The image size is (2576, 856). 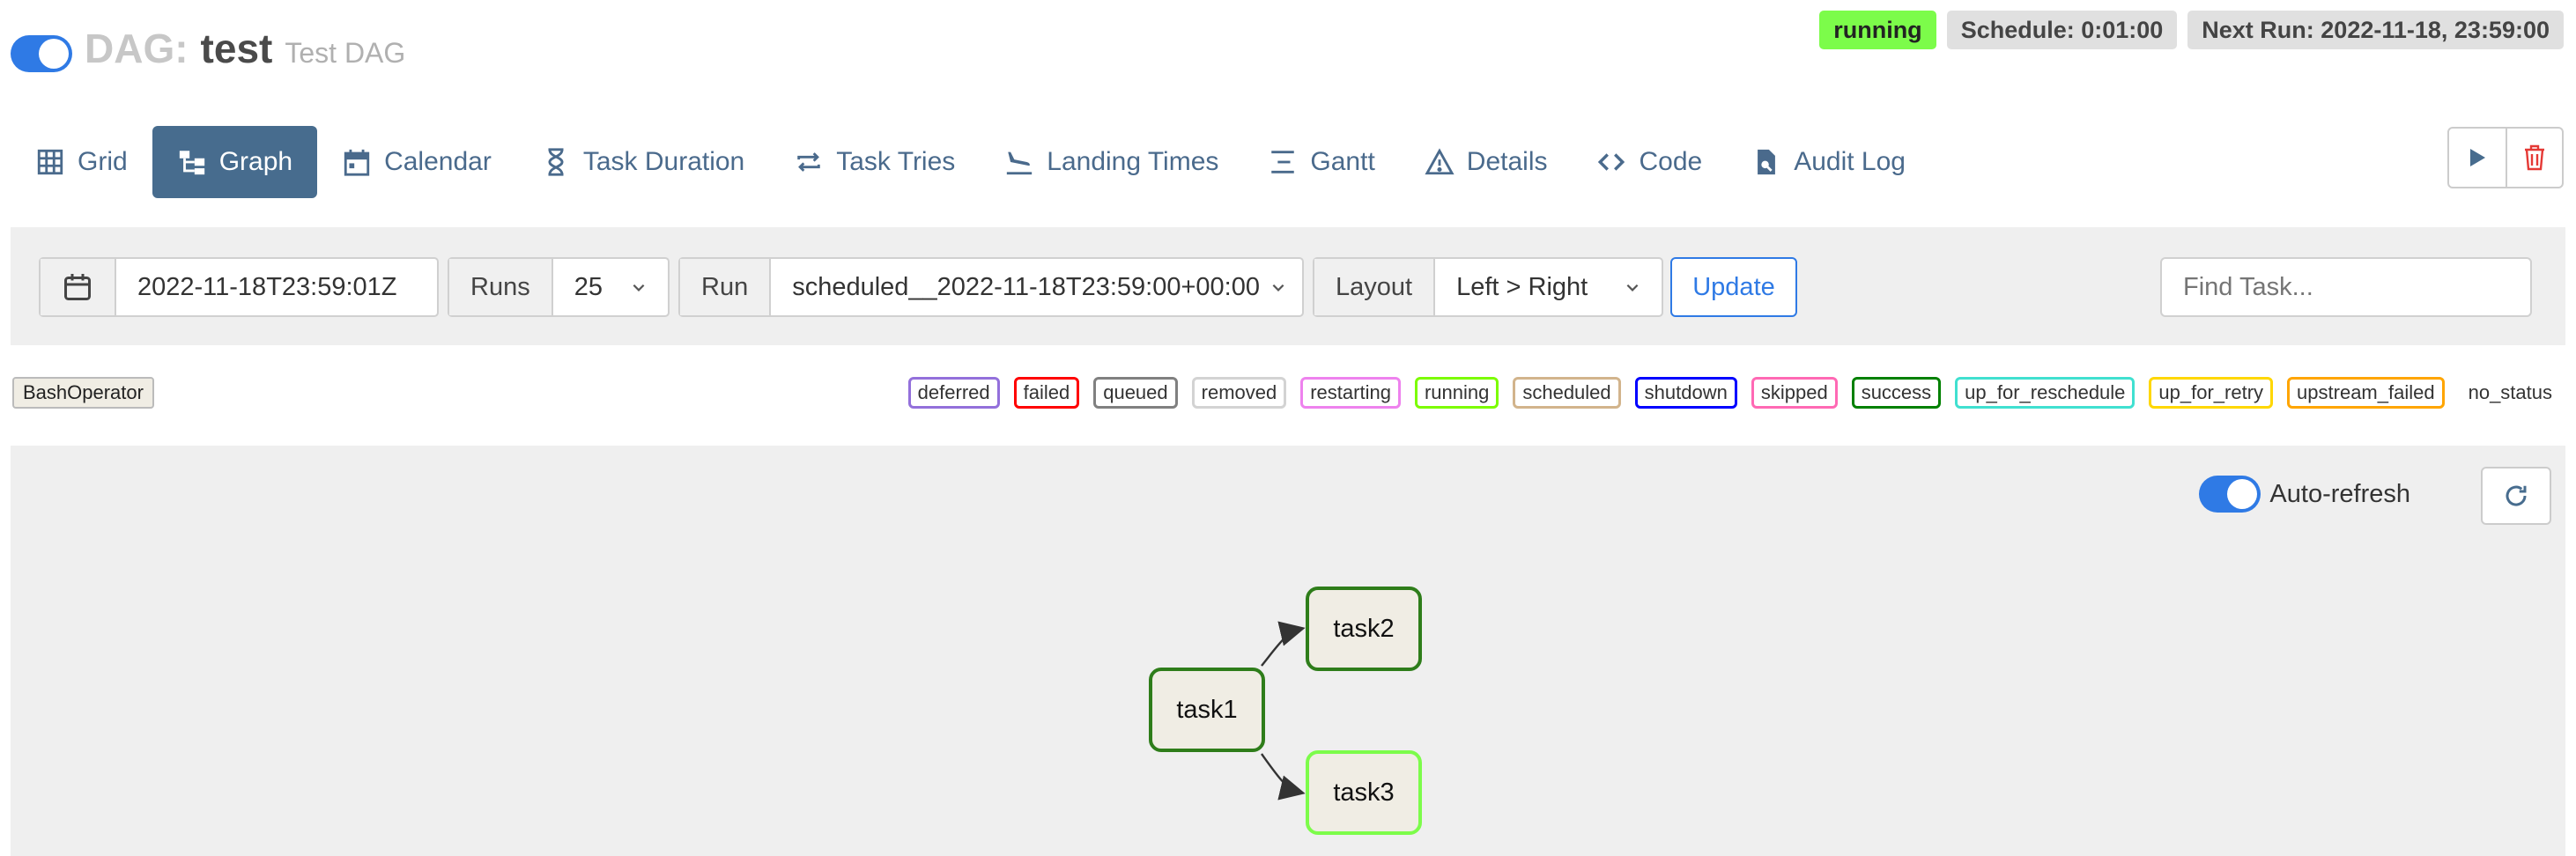 I want to click on runs-value-text: 25, so click(x=589, y=286).